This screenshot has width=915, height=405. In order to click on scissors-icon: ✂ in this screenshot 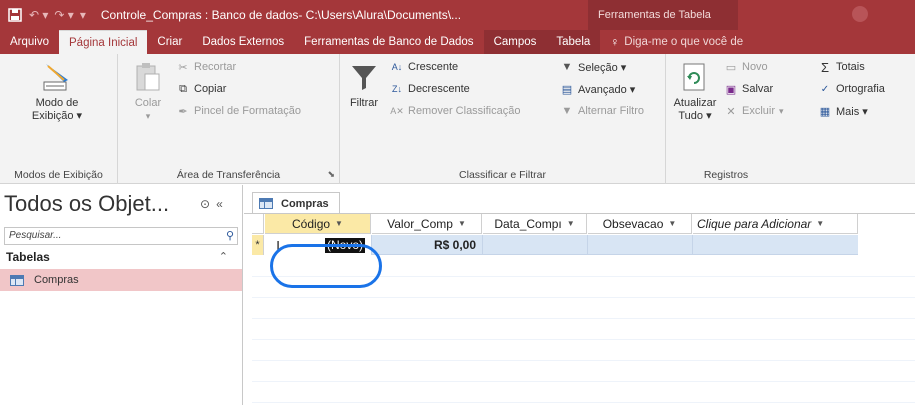, I will do `click(183, 67)`.